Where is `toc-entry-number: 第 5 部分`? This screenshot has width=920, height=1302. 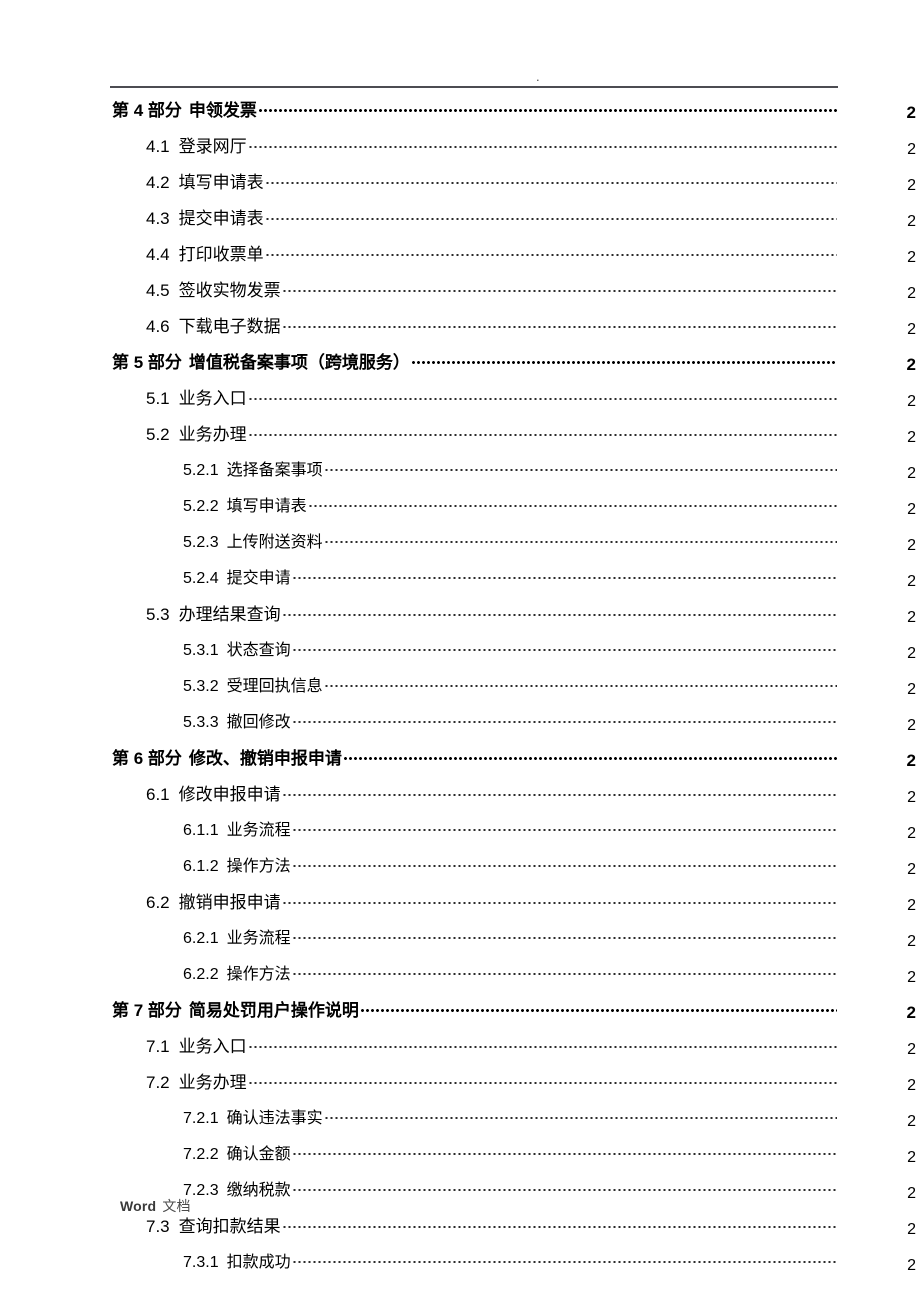
toc-entry-number: 第 5 部分 is located at coordinates (147, 362).